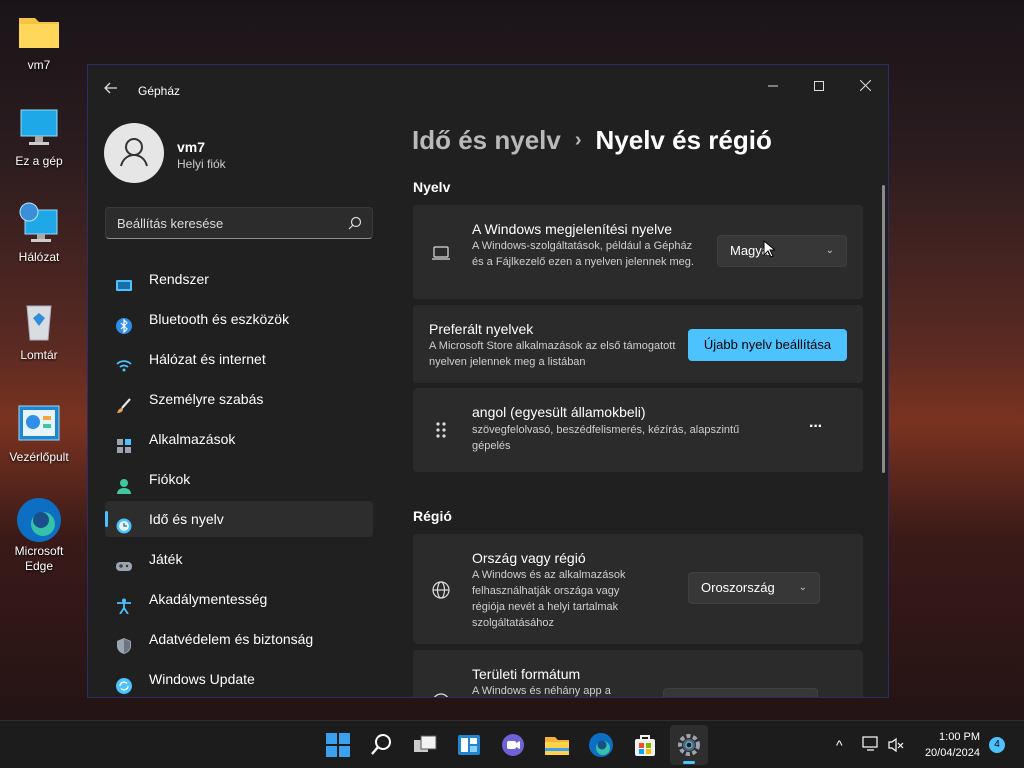  I want to click on page-title: Nyelv és régió, so click(683, 140).